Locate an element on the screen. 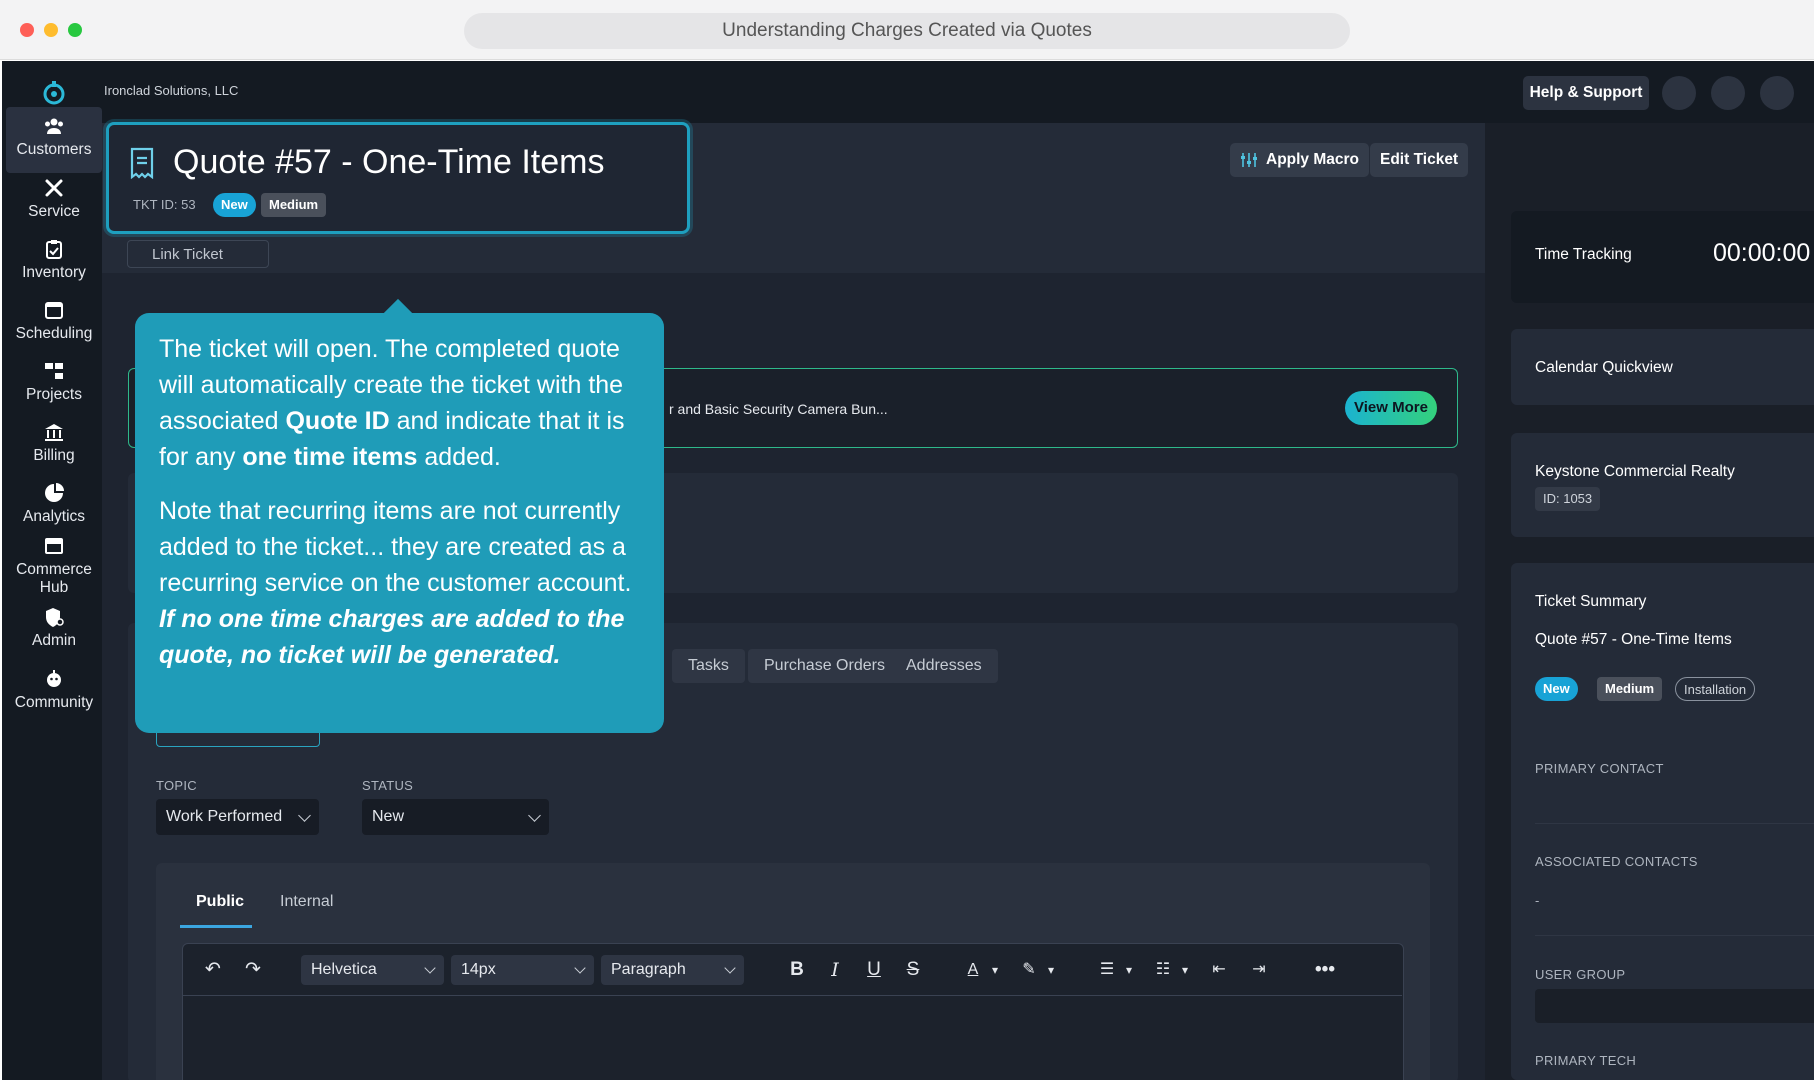 This screenshot has height=1080, width=1814. close-window-button is located at coordinates (27, 30).